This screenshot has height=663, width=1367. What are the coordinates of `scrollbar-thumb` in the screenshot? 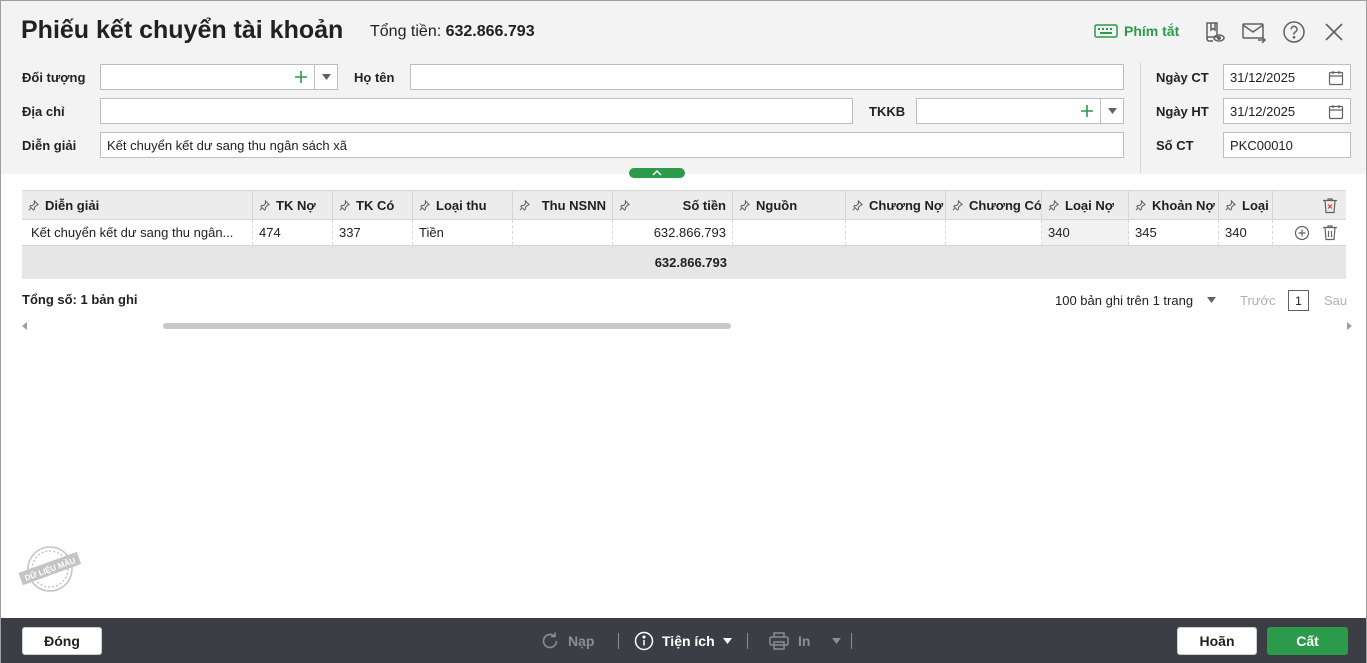 It's located at (447, 326).